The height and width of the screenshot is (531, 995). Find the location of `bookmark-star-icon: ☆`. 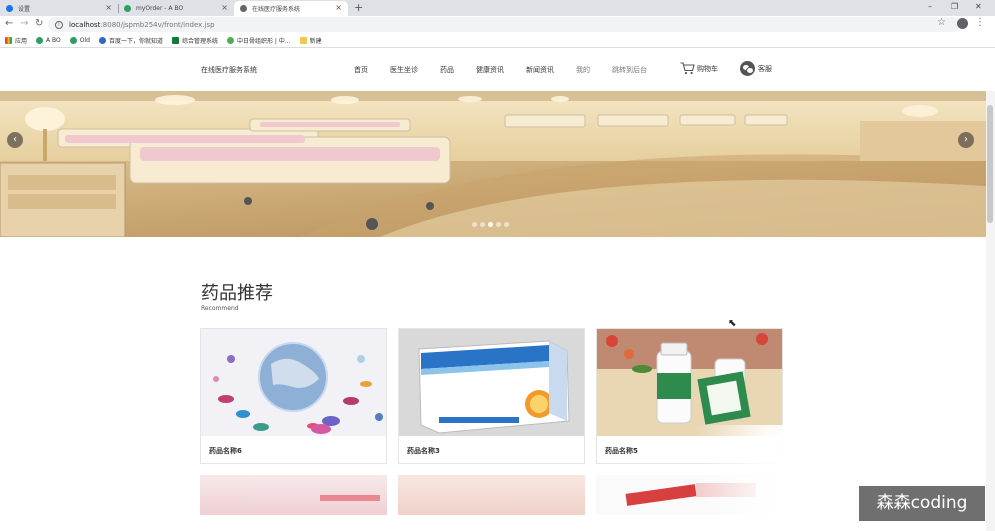

bookmark-star-icon: ☆ is located at coordinates (941, 22).